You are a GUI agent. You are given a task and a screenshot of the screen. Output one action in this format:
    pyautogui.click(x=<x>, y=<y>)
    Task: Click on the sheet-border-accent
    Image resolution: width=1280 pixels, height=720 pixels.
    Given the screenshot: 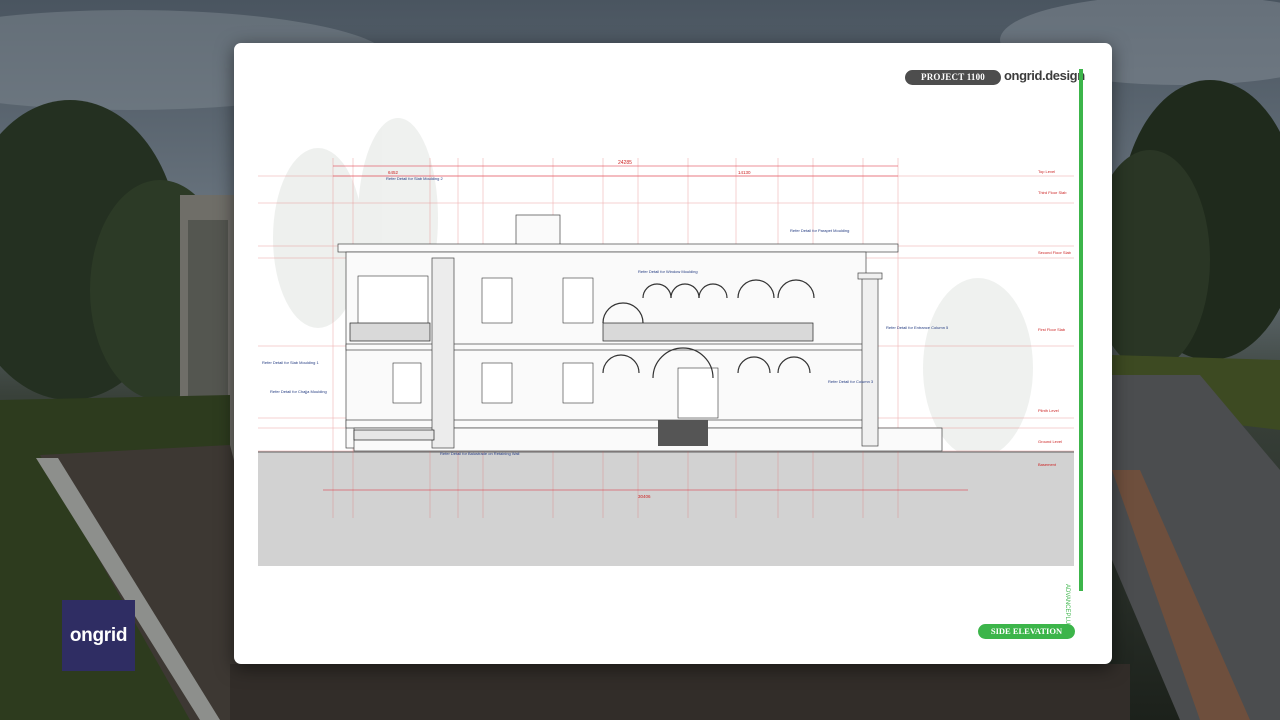 What is the action you would take?
    pyautogui.click(x=1081, y=330)
    